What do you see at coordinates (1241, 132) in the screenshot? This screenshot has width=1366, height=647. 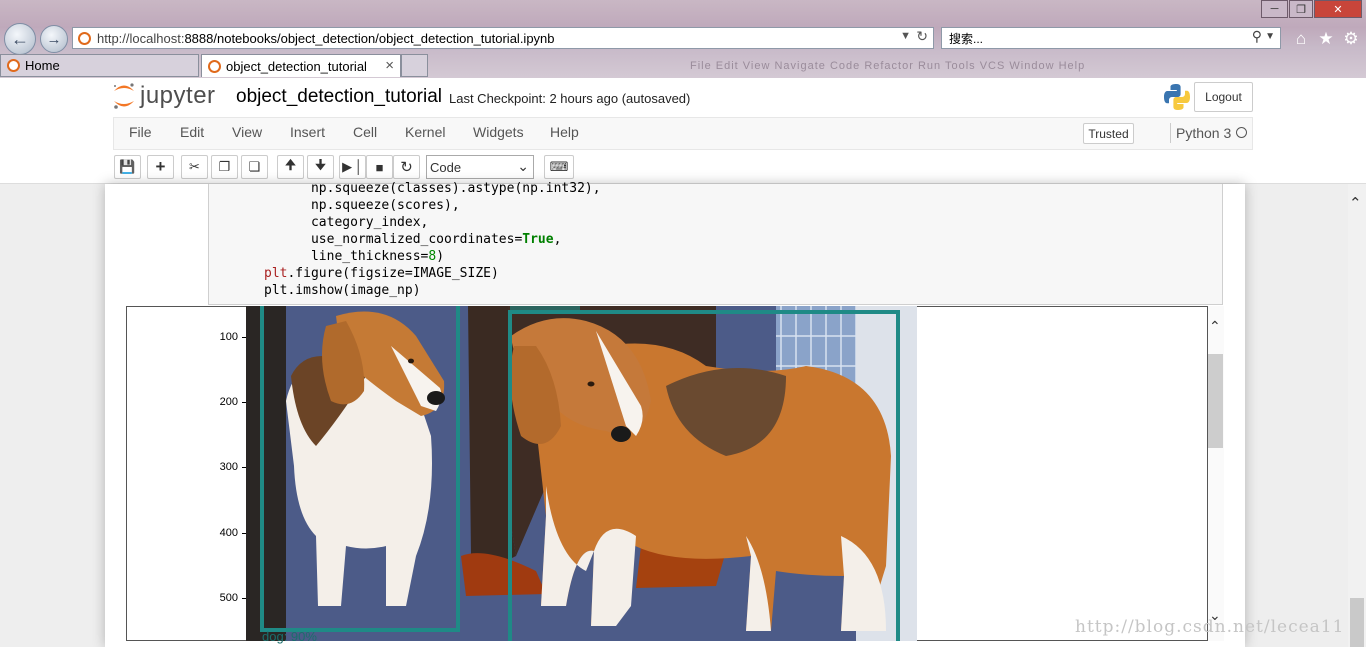 I see `kernel-idle-icon` at bounding box center [1241, 132].